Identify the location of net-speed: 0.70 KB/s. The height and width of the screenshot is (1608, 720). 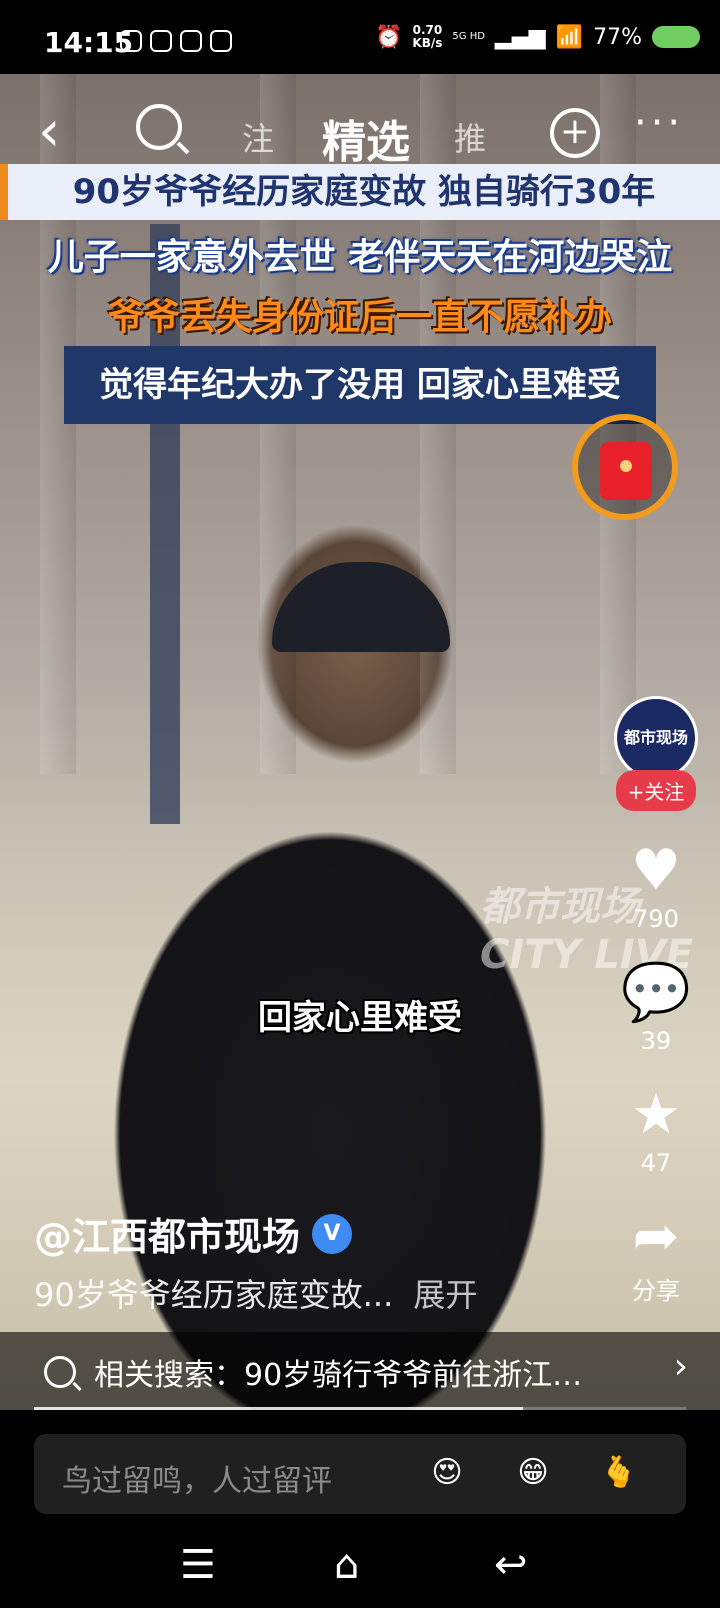
(427, 37).